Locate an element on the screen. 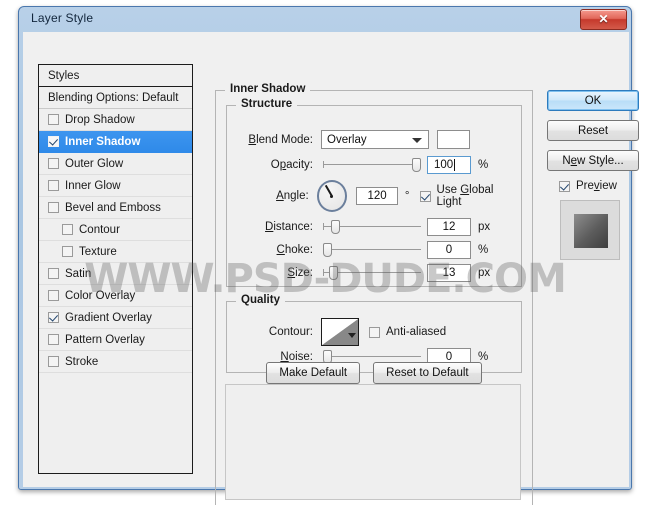  contour-chevron-down-icon is located at coordinates (352, 335).